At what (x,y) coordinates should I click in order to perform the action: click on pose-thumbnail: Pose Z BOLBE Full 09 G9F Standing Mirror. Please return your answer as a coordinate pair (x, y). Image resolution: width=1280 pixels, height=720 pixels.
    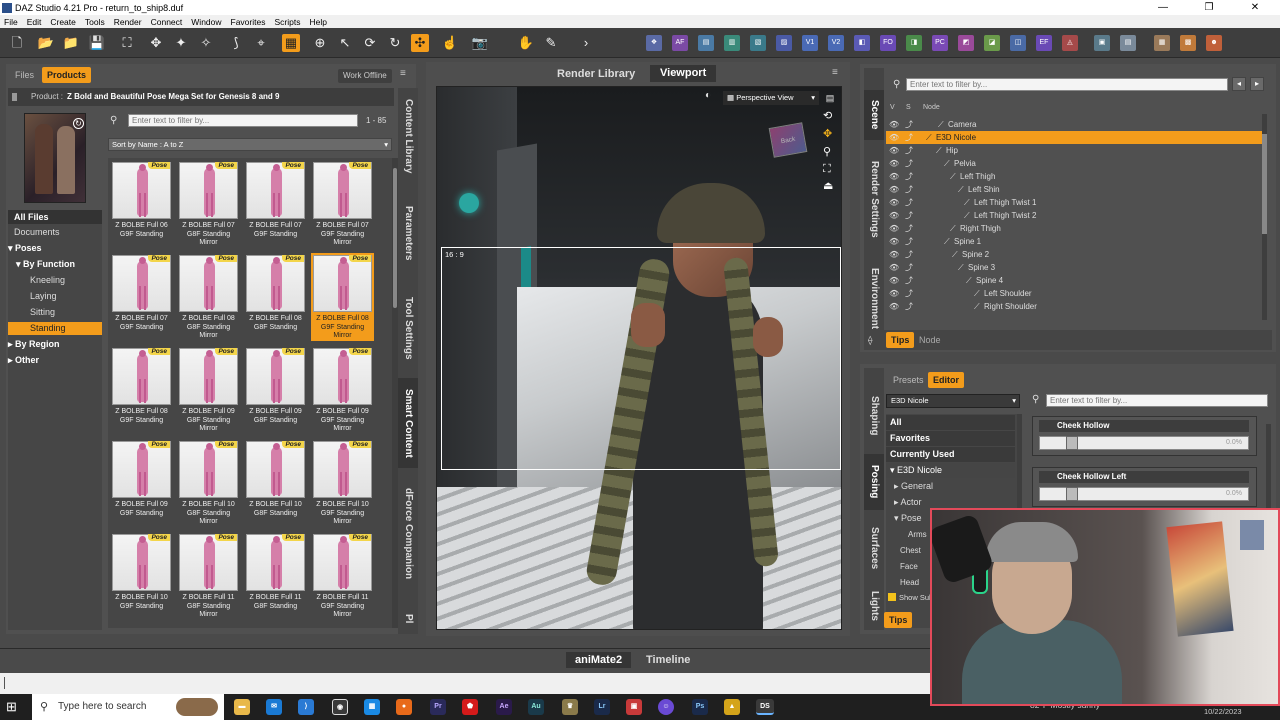
    Looking at the image, I should click on (342, 390).